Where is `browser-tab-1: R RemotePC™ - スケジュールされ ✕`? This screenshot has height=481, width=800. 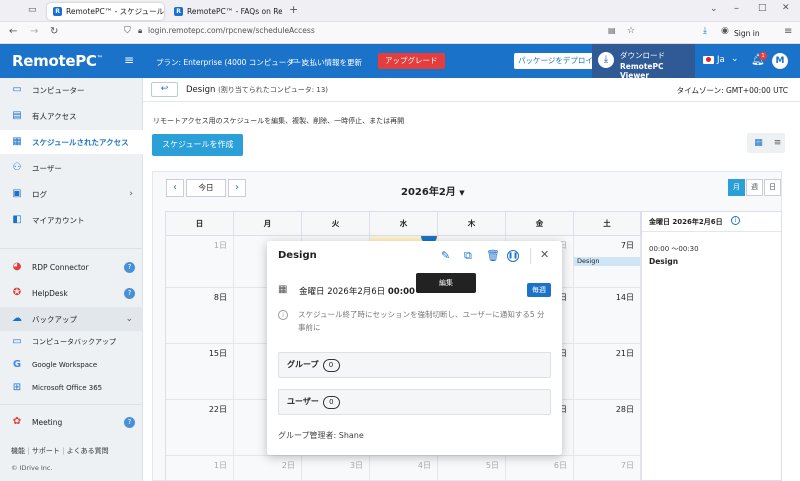 browser-tab-1: R RemotePC™ - スケジュールされ ✕ is located at coordinates (105, 11).